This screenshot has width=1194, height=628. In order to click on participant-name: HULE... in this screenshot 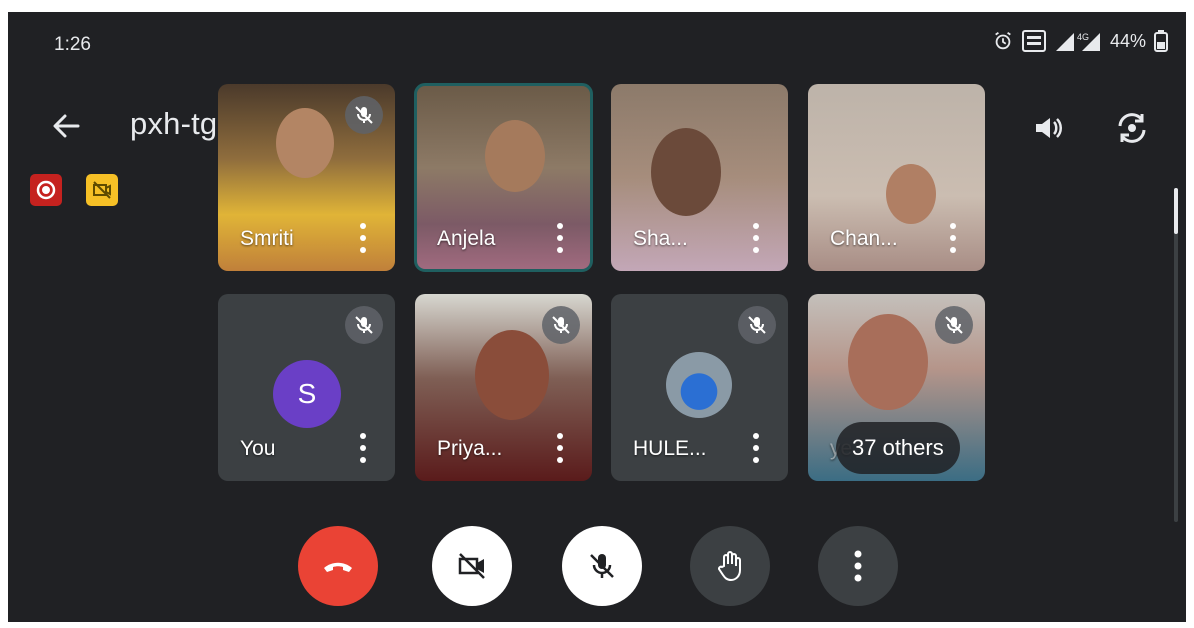, I will do `click(670, 448)`.